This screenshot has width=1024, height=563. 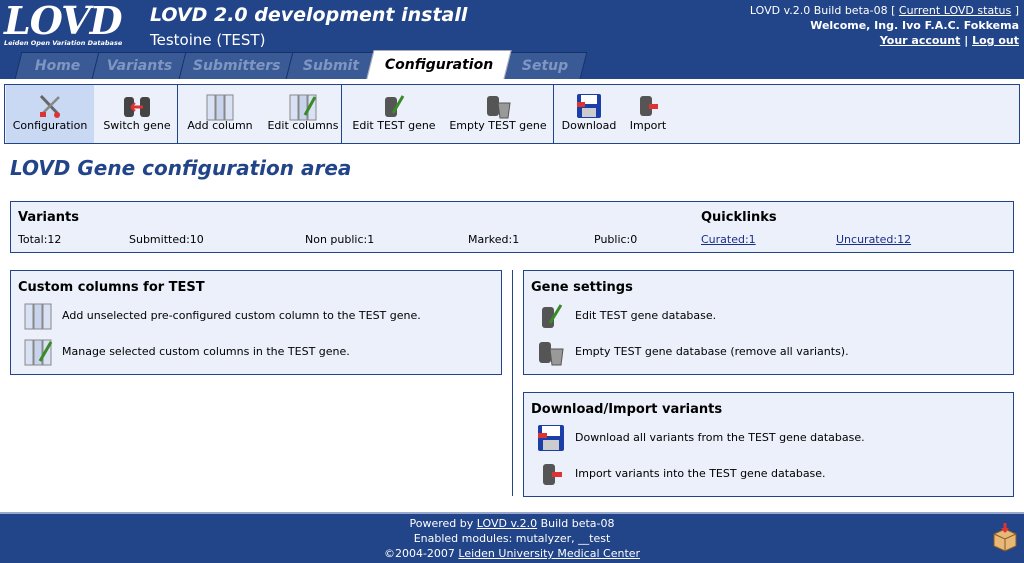 I want to click on menu-download: Download, so click(x=589, y=114).